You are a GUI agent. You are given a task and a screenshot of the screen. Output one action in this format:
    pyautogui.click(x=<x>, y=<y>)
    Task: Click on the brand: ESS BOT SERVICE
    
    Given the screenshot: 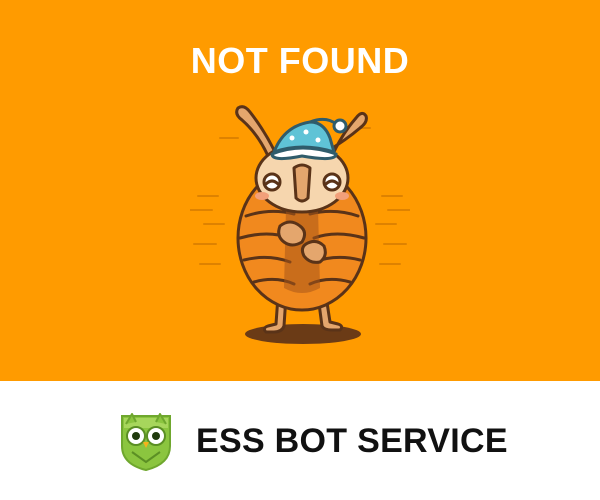 What is the action you would take?
    pyautogui.click(x=316, y=441)
    